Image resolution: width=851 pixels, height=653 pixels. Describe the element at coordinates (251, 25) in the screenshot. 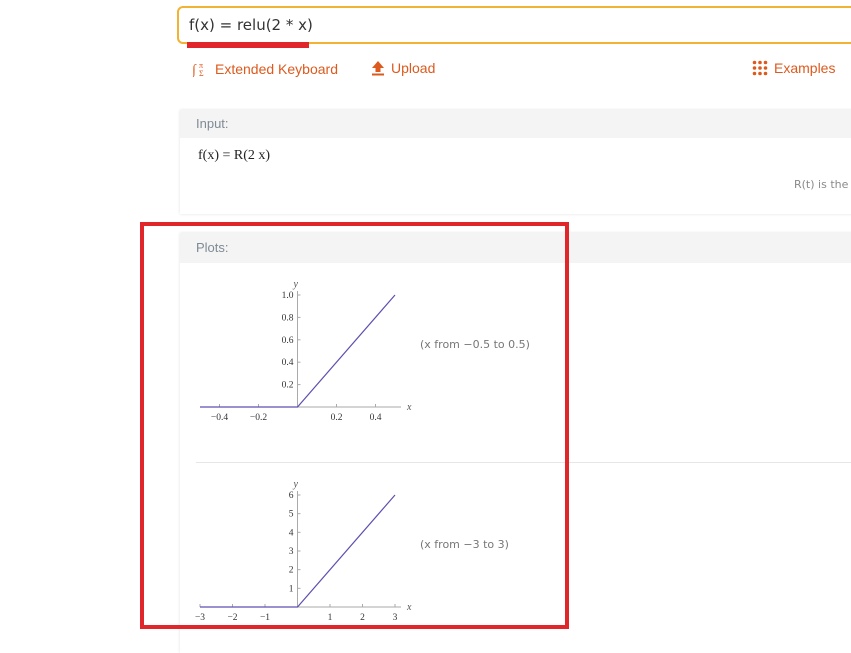

I see `search-input: f(x) = relu(2 * x)` at that location.